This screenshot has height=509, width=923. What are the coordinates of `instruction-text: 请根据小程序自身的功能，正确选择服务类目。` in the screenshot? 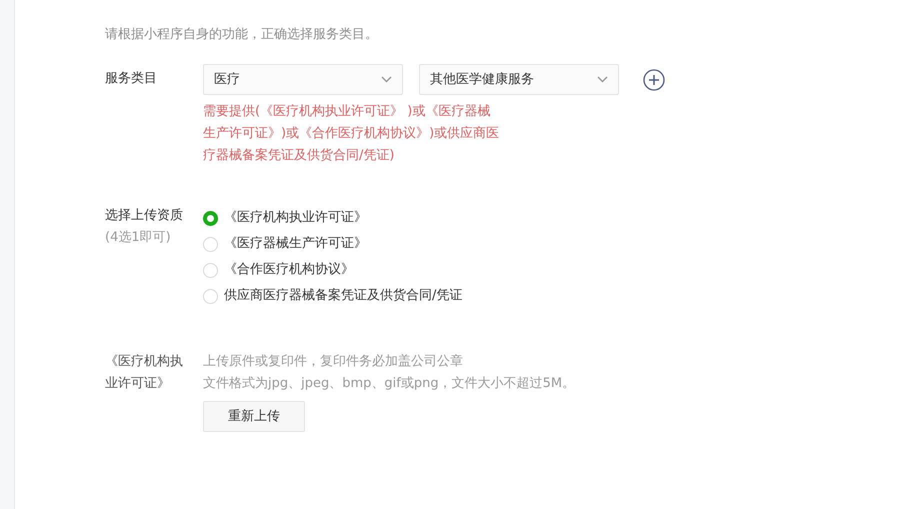 It's located at (242, 35).